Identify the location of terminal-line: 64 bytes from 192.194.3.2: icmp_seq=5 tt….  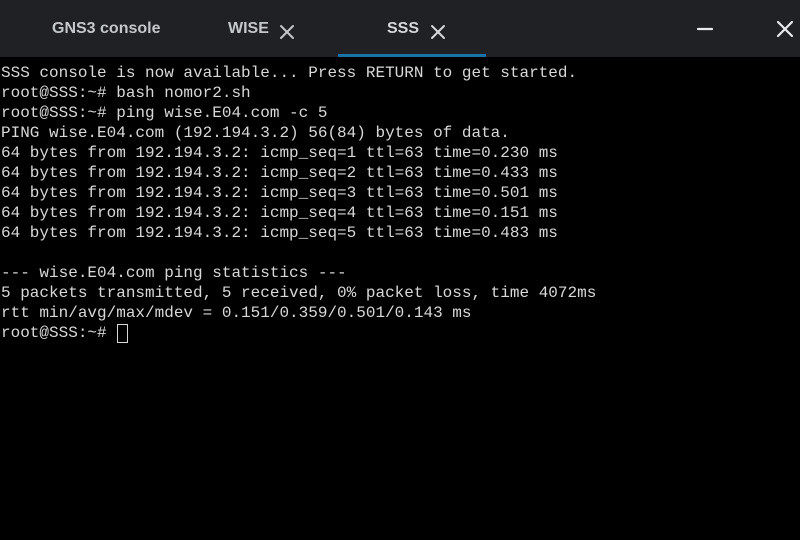
(279, 233).